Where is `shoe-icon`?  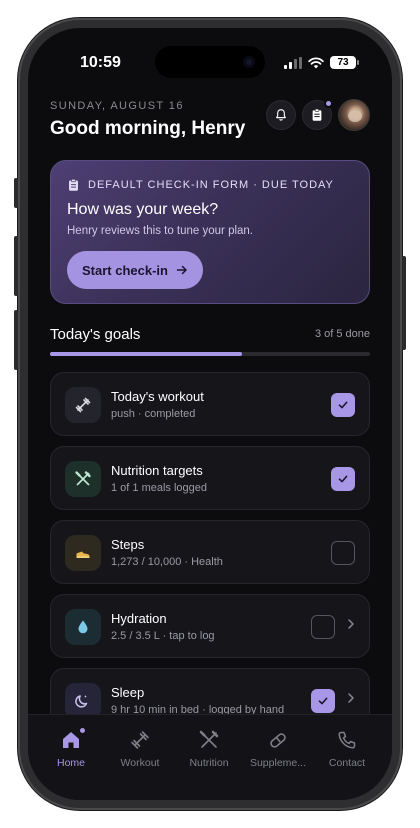 shoe-icon is located at coordinates (83, 554).